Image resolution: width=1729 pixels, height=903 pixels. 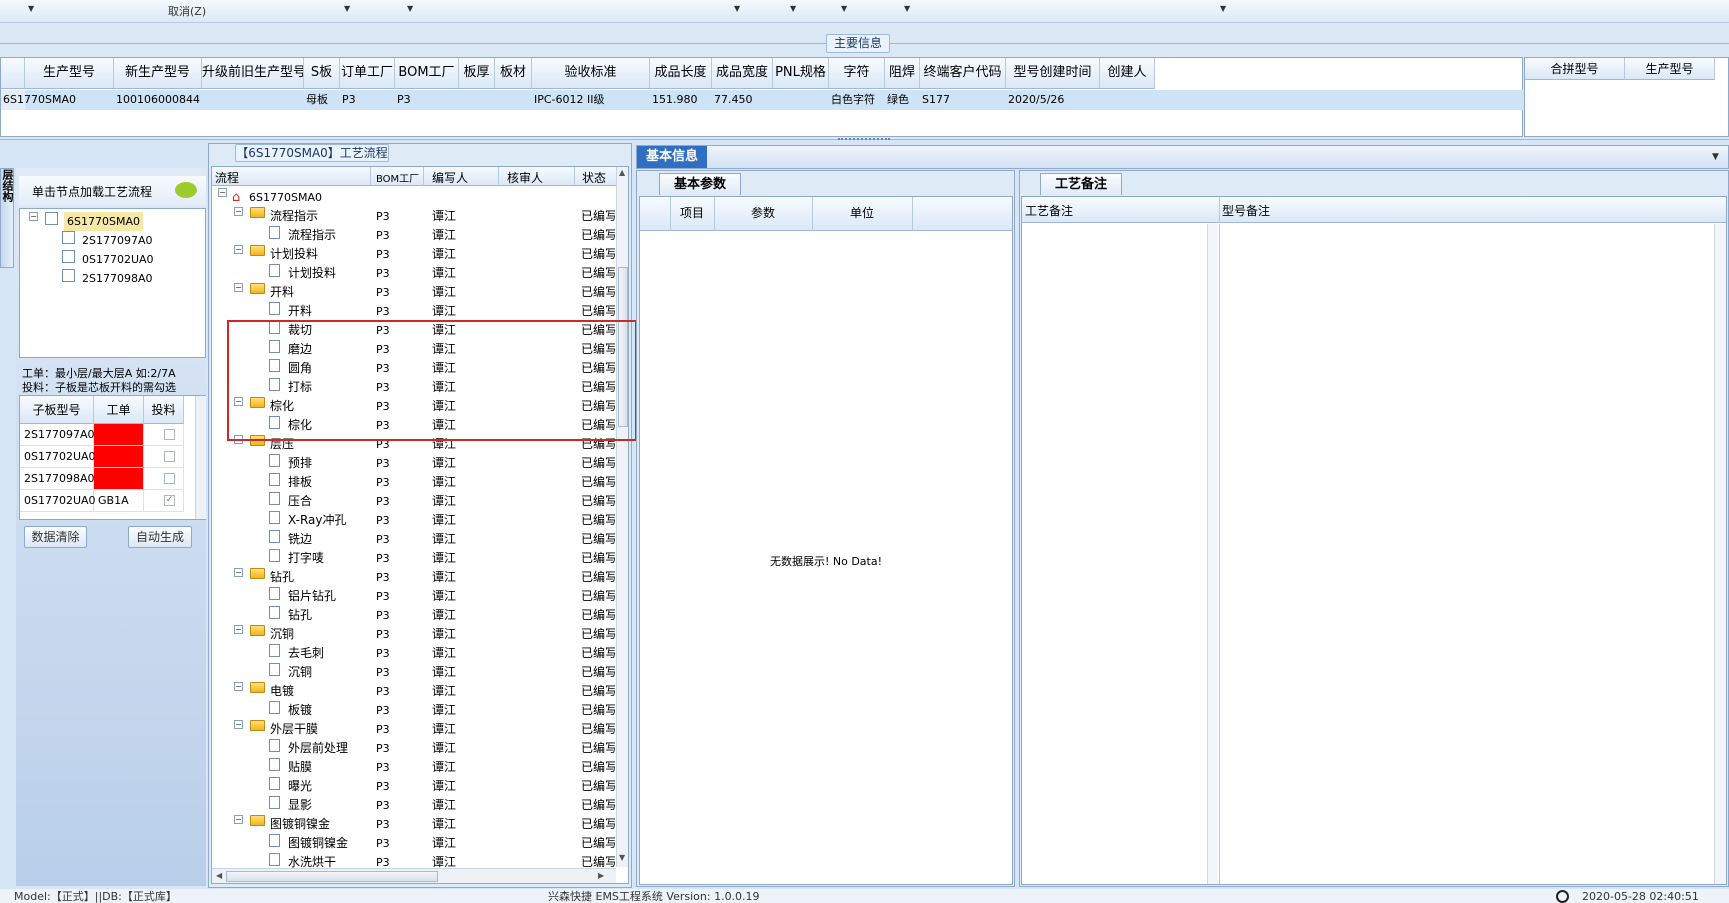 What do you see at coordinates (55, 537) in the screenshot?
I see `clear-data-button: 数据清除` at bounding box center [55, 537].